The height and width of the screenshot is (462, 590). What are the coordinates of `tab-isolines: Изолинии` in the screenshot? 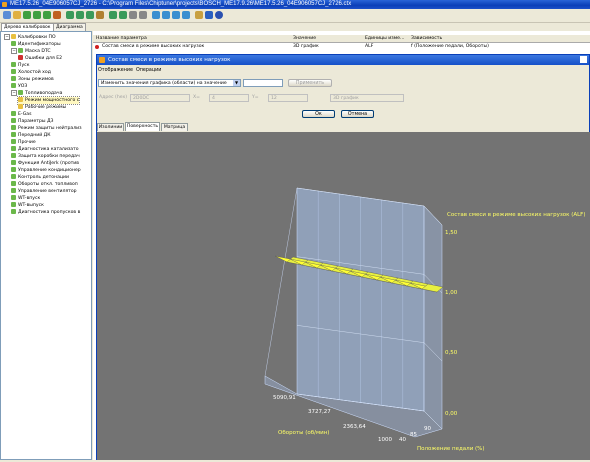 It's located at (110, 127).